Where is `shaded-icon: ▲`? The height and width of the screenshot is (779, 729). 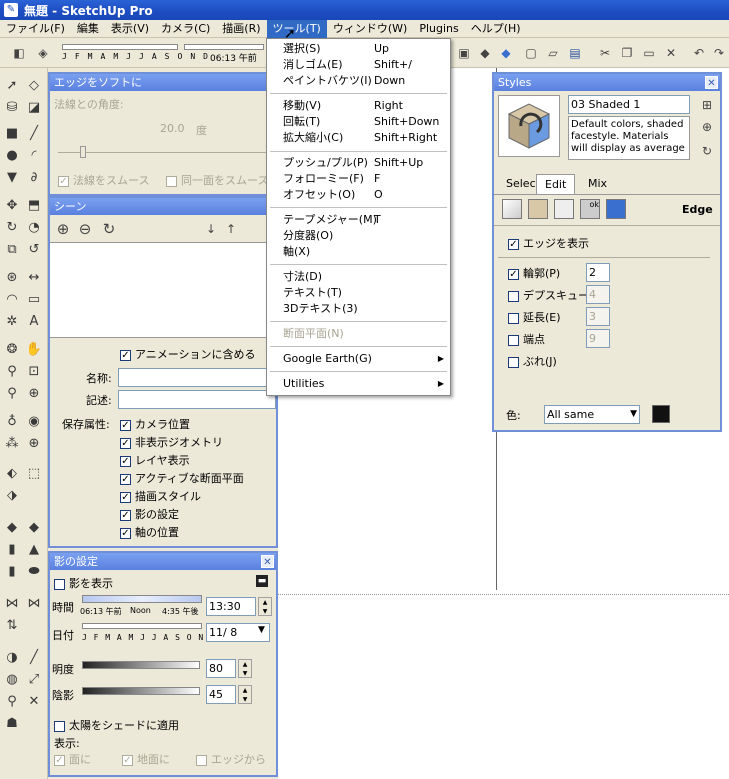 shaded-icon: ▲ is located at coordinates (34, 550).